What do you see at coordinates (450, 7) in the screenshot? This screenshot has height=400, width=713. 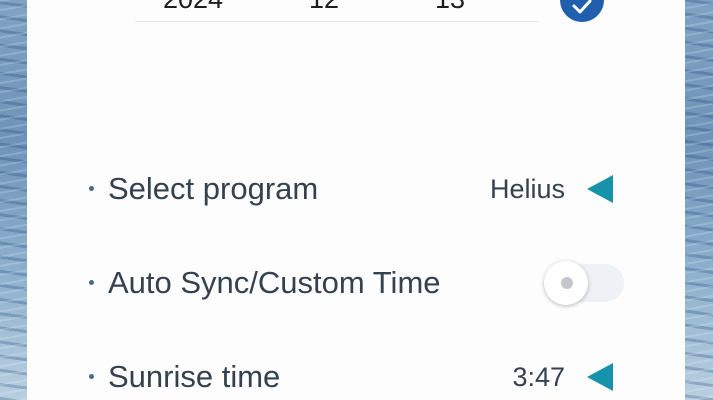 I see `date-day: 13` at bounding box center [450, 7].